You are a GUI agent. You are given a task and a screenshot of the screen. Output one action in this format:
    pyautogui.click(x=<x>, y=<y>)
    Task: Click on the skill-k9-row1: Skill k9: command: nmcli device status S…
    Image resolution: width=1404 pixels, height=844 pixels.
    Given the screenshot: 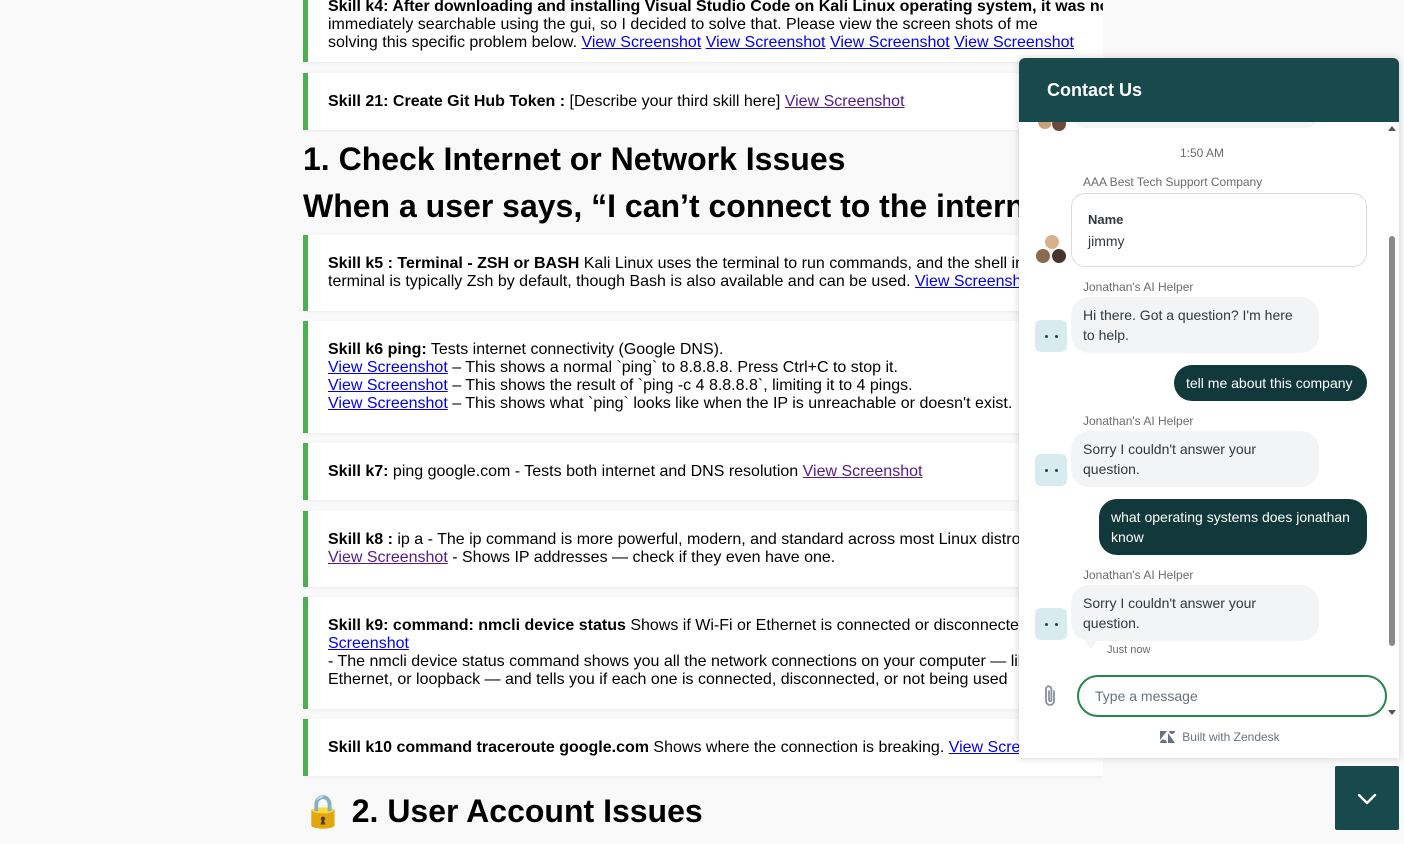 What is the action you would take?
    pyautogui.click(x=715, y=626)
    